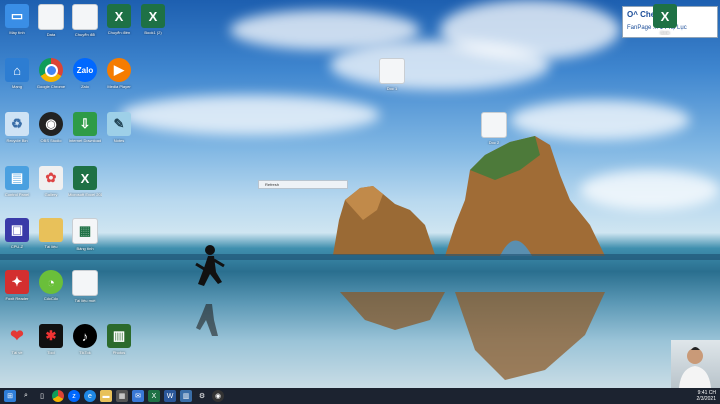 The height and width of the screenshot is (404, 720). Describe the element at coordinates (303, 184) in the screenshot. I see `context-tooltip: Refresh` at that location.